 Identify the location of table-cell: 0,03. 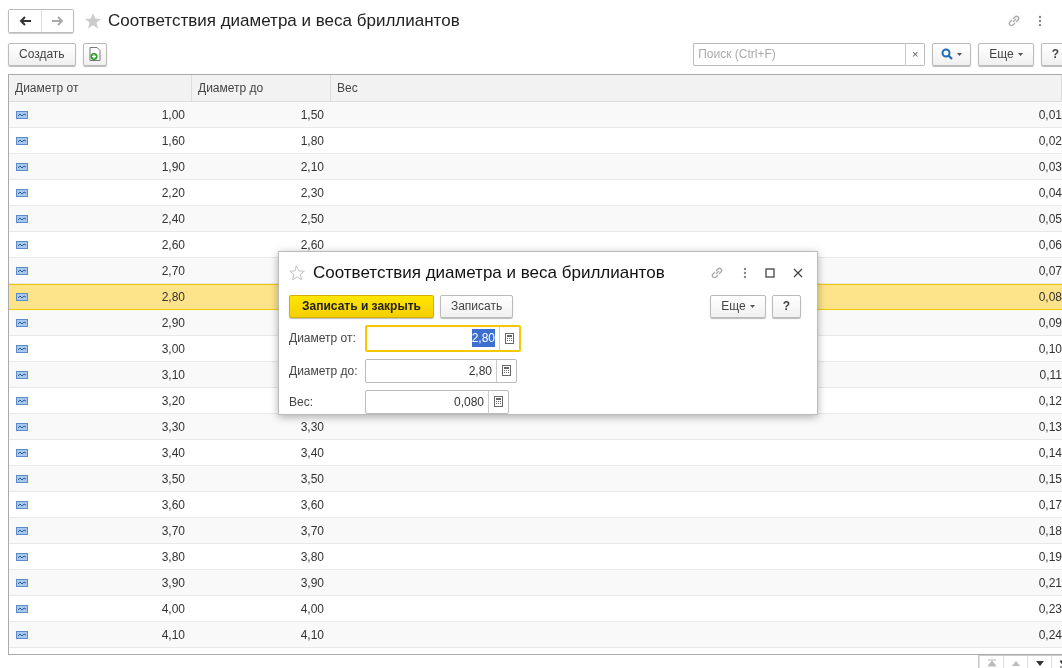
(1050, 166).